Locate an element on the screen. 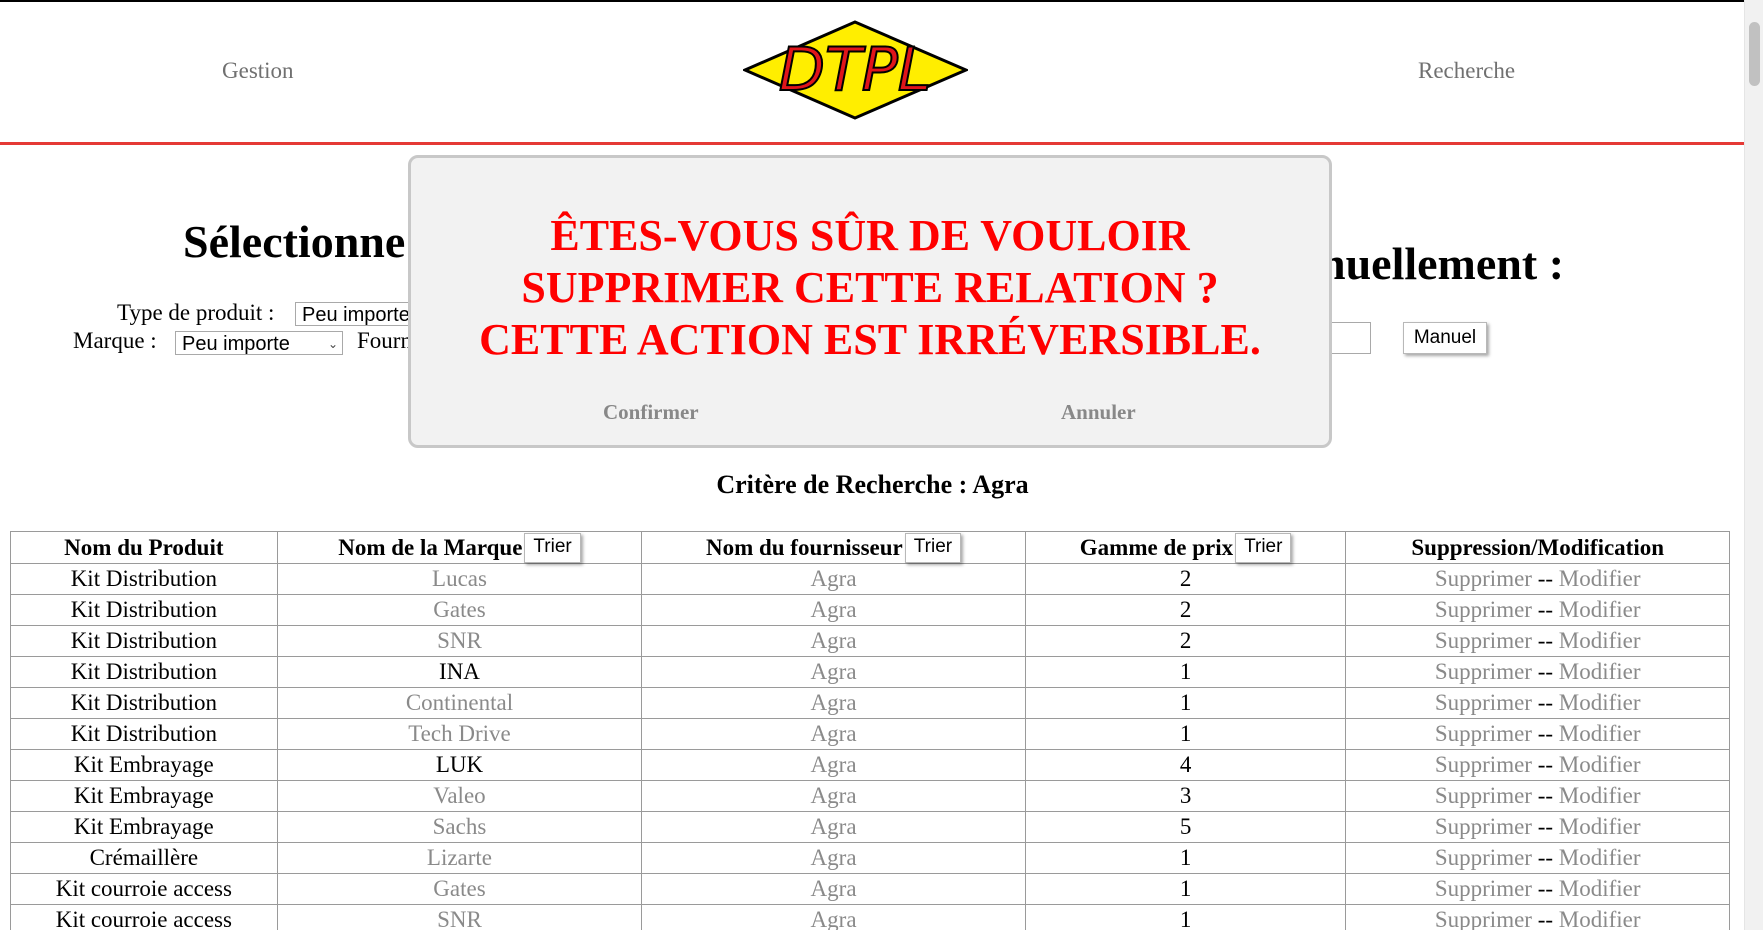 Image resolution: width=1763 pixels, height=930 pixels. vertical-scrollbar is located at coordinates (1753, 465).